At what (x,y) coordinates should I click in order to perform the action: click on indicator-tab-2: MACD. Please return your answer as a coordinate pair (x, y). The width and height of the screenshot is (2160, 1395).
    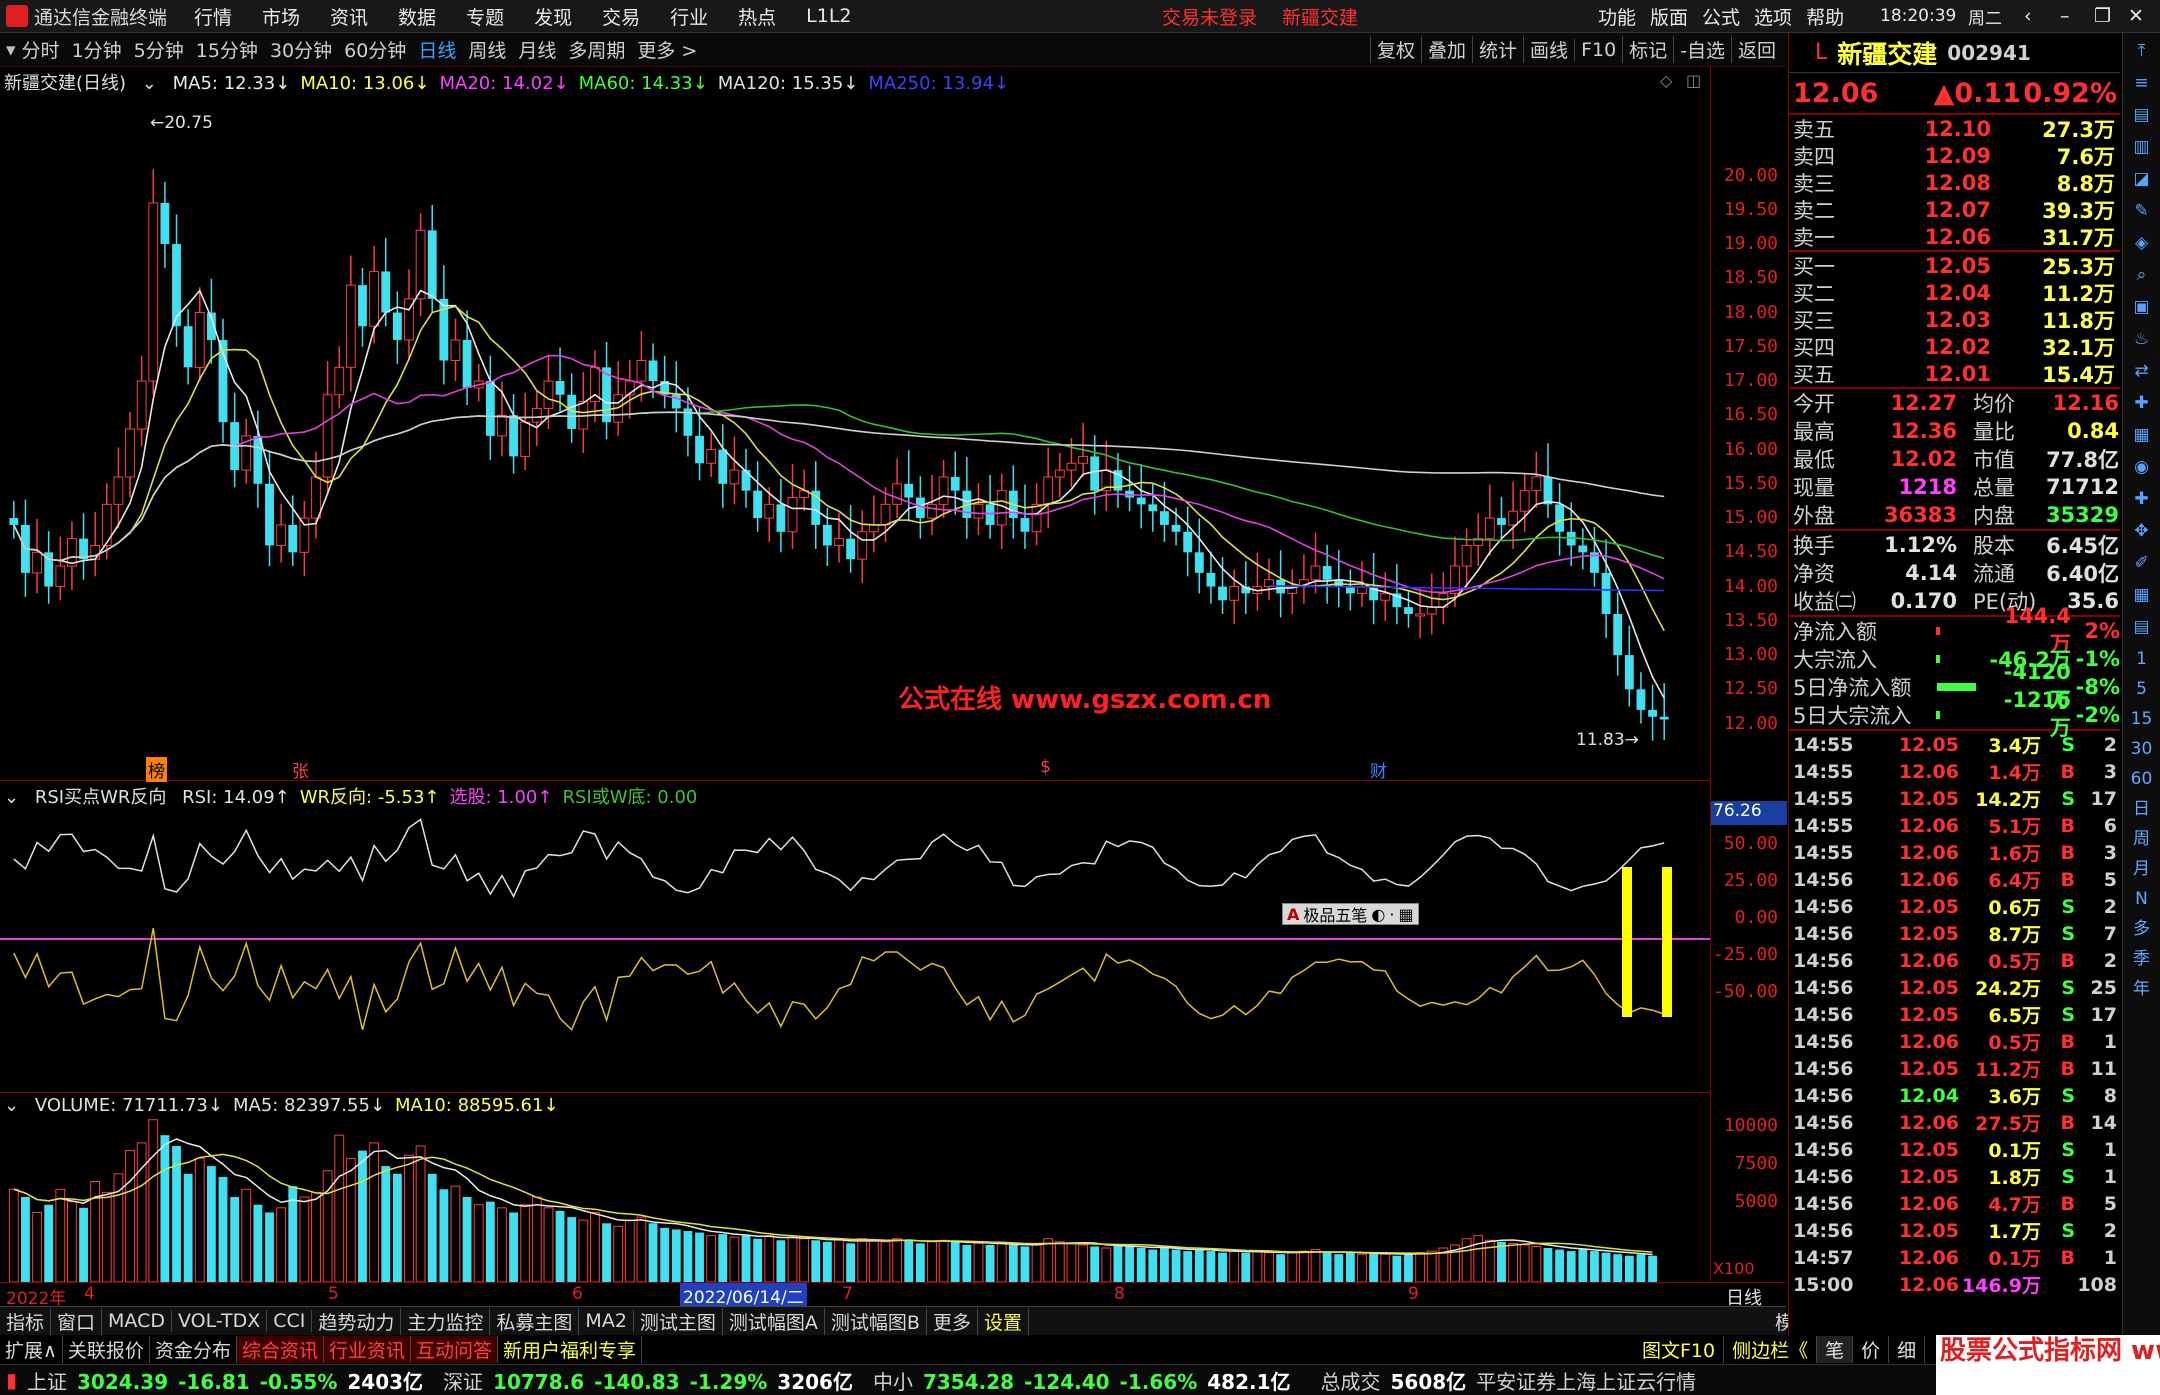
    Looking at the image, I should click on (137, 1321).